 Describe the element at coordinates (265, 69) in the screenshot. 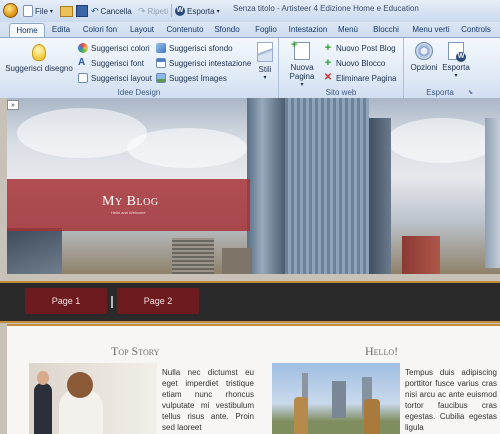

I see `styles-label: Stili` at that location.